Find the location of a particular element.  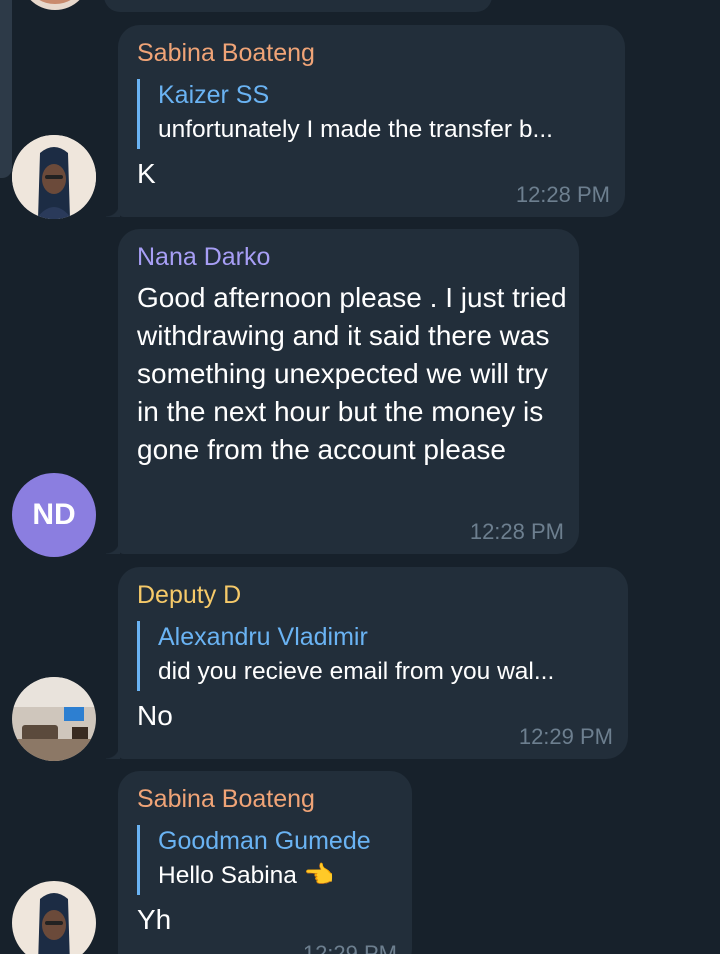

reply-sender-name: Goodman Gumede is located at coordinates (264, 841).